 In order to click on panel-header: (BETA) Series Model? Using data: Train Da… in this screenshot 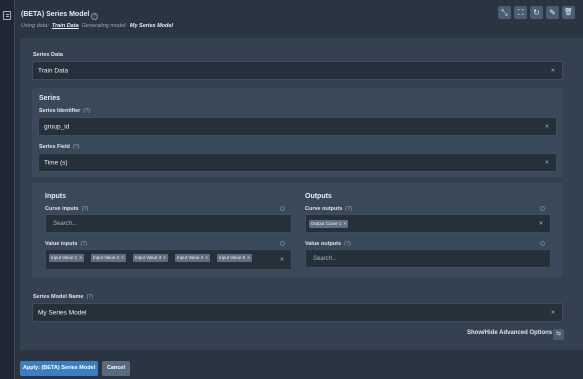, I will do `click(299, 19)`.